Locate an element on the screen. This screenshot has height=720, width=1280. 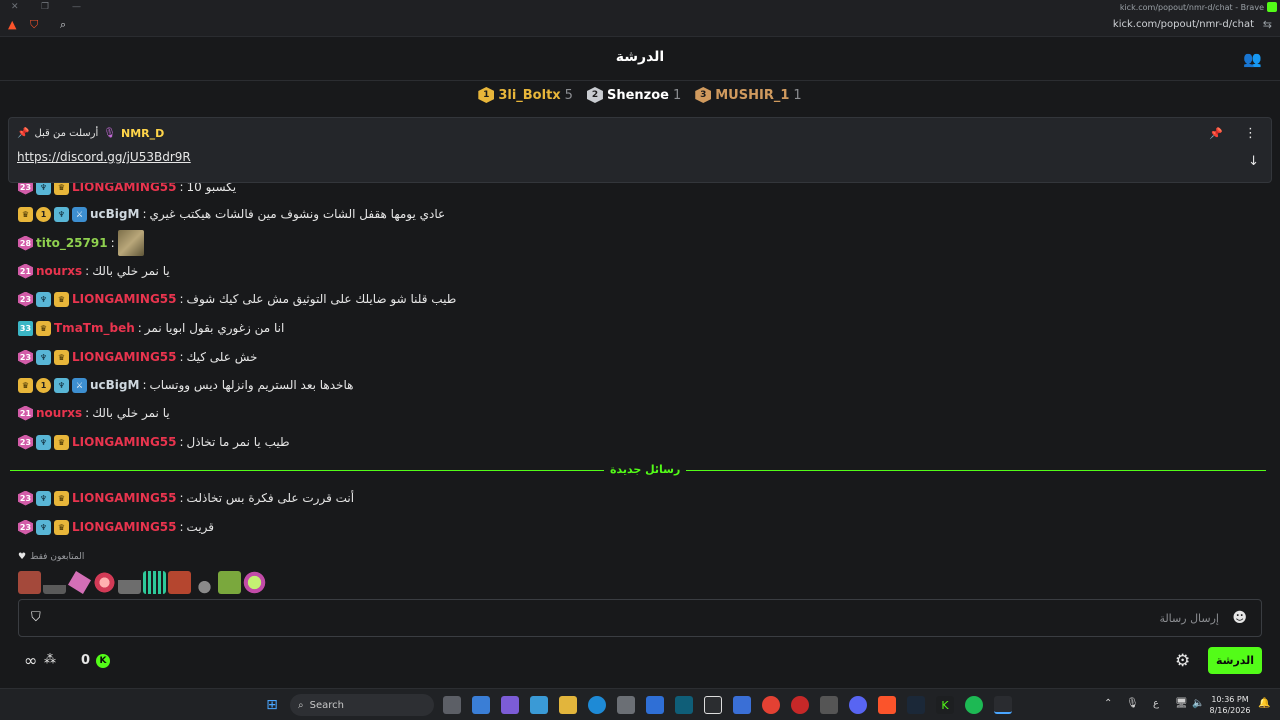
taskbar-search: ⌕ Search is located at coordinates (362, 705).